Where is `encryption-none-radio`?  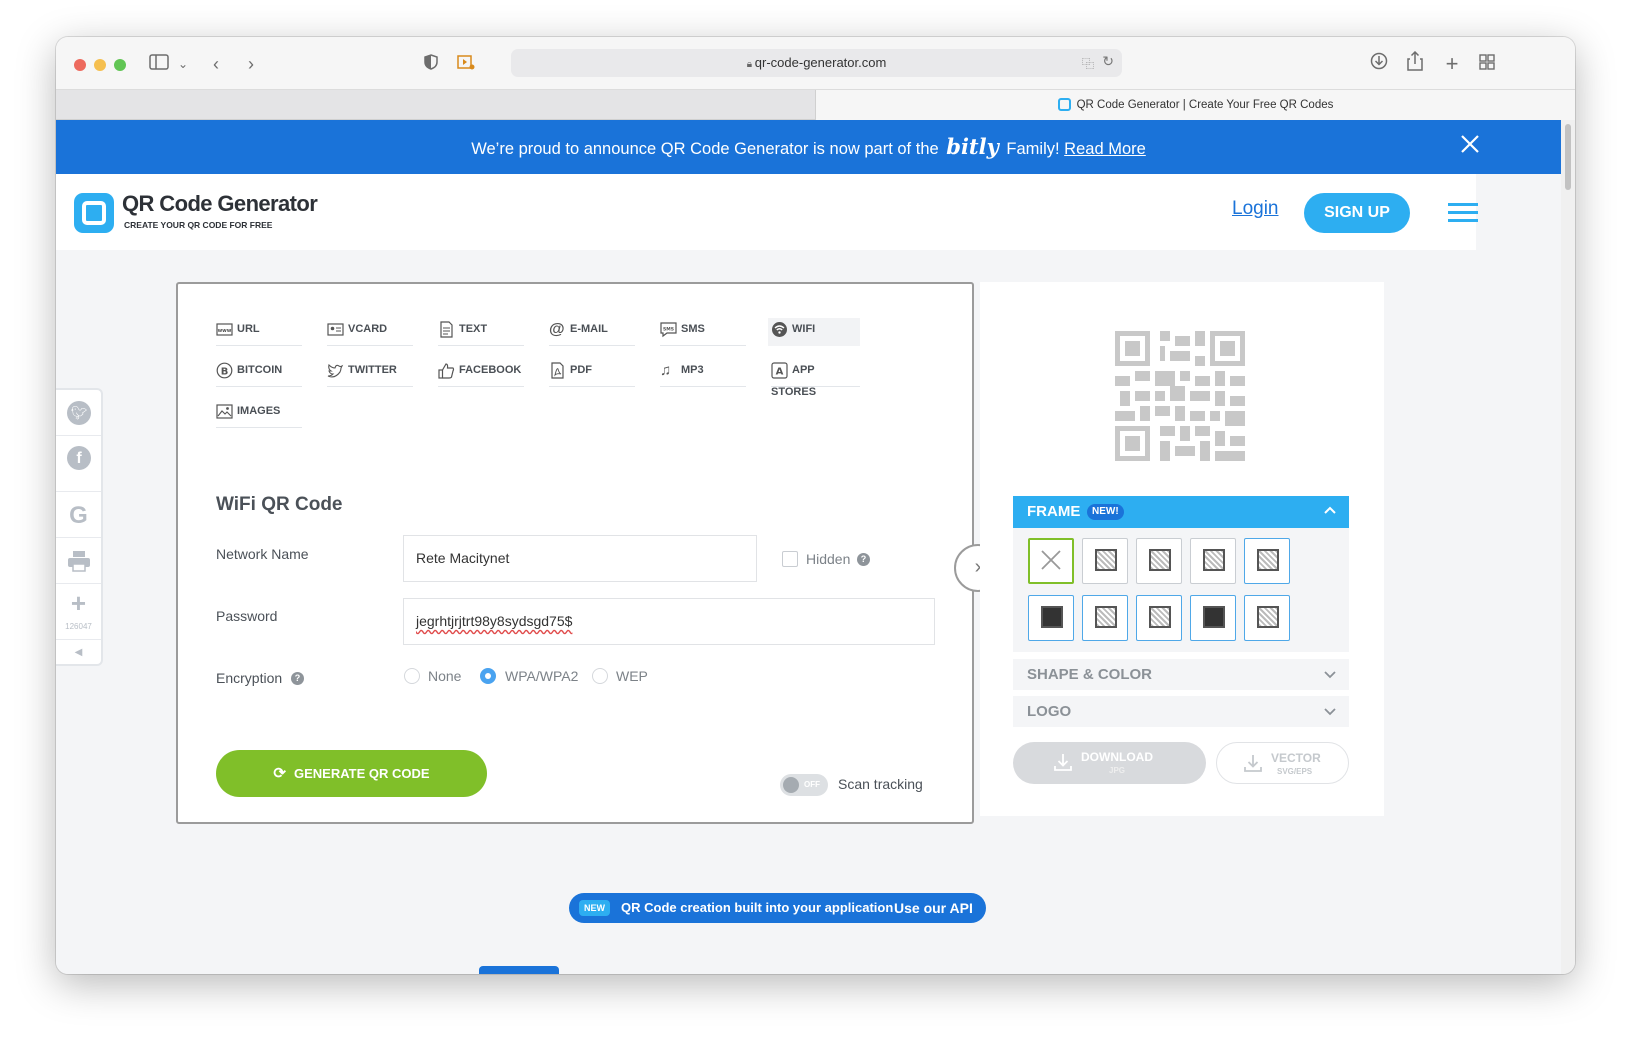 encryption-none-radio is located at coordinates (412, 676).